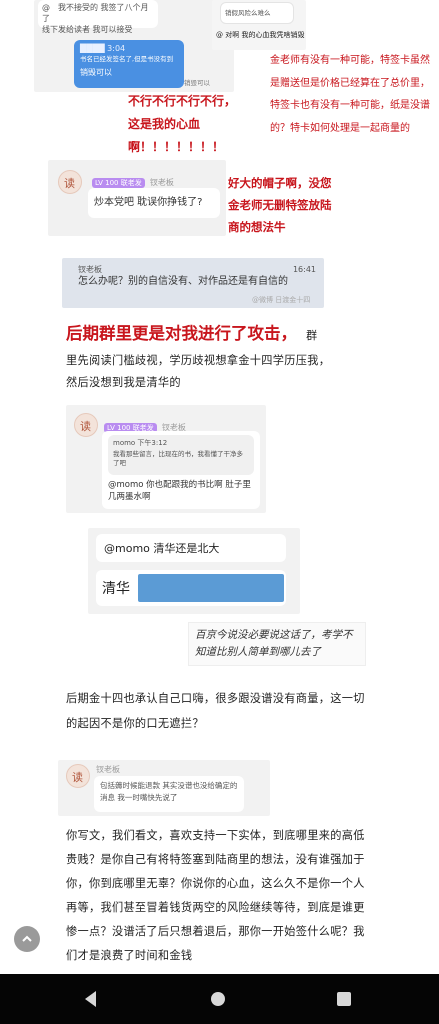 Image resolution: width=439 pixels, height=1024 pixels. I want to click on red-annotation: 不行不行不行不行，这是我的心血啊！！！！！！！, so click(182, 124).